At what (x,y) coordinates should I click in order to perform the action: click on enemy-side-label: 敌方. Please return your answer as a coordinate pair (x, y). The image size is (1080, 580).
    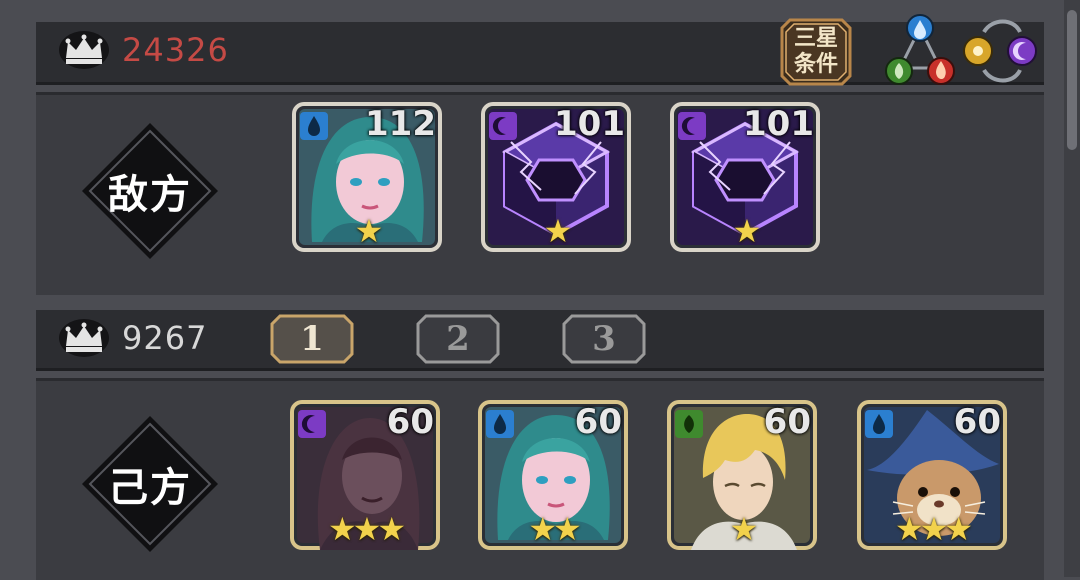
    Looking at the image, I should click on (150, 191).